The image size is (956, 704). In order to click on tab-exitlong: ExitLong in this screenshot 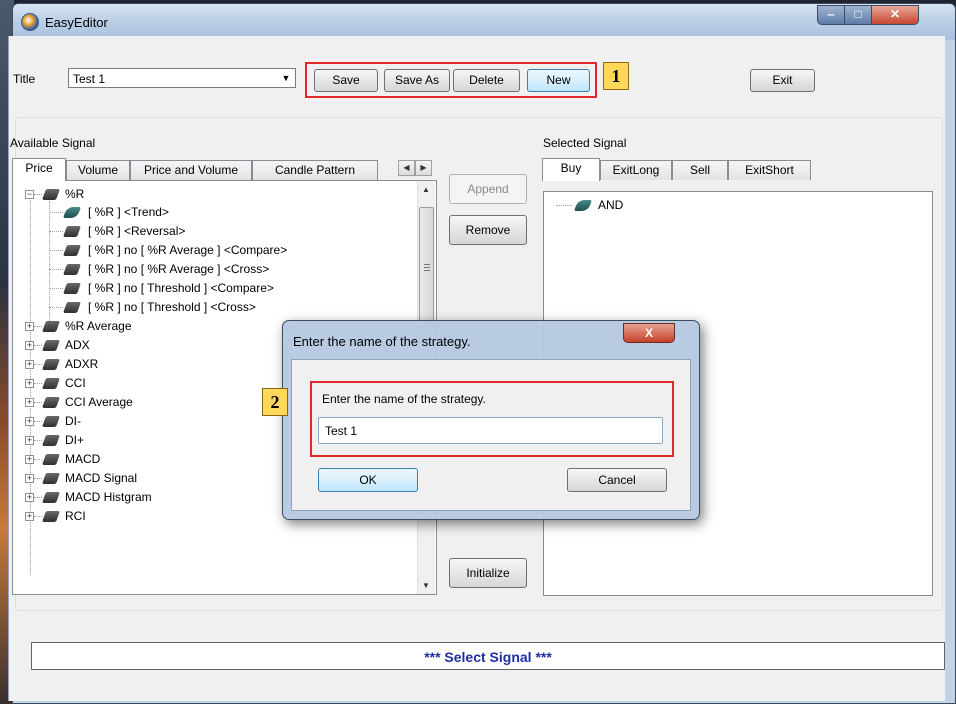, I will do `click(636, 170)`.